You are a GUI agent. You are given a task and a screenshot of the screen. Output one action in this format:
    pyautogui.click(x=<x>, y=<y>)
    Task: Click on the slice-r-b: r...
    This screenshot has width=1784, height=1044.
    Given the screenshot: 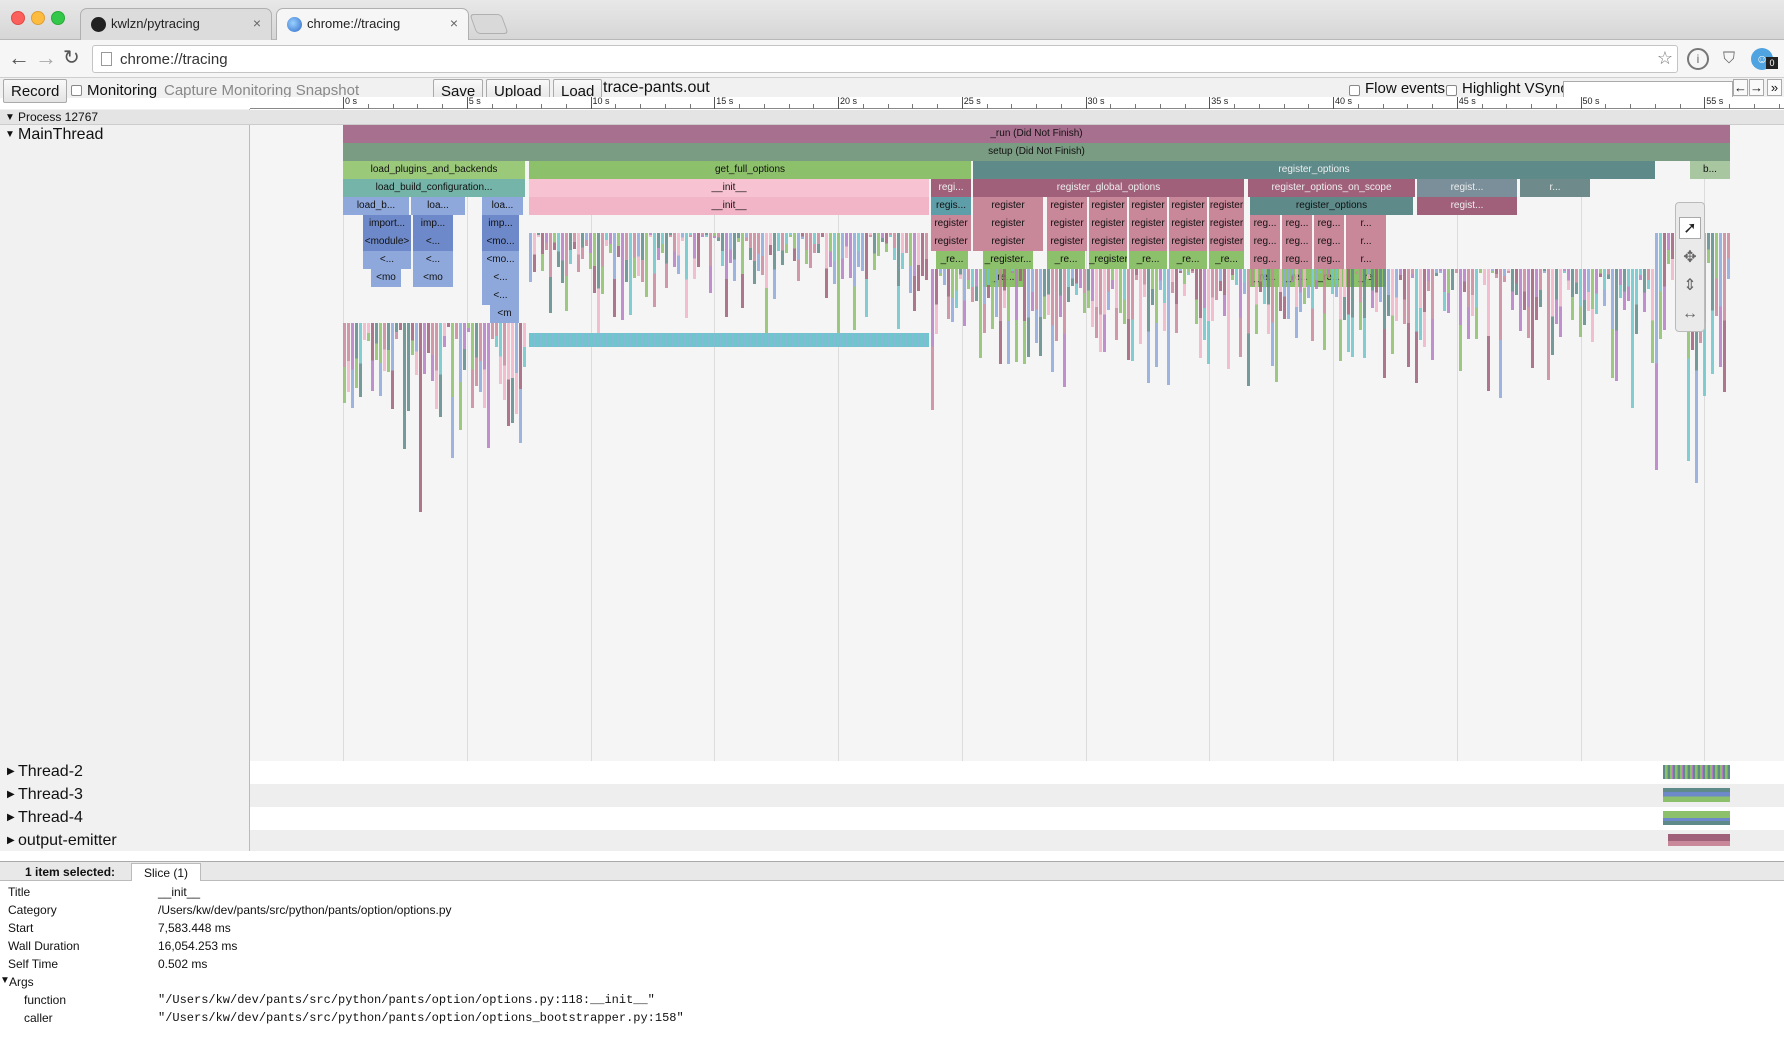 What is the action you would take?
    pyautogui.click(x=1366, y=242)
    